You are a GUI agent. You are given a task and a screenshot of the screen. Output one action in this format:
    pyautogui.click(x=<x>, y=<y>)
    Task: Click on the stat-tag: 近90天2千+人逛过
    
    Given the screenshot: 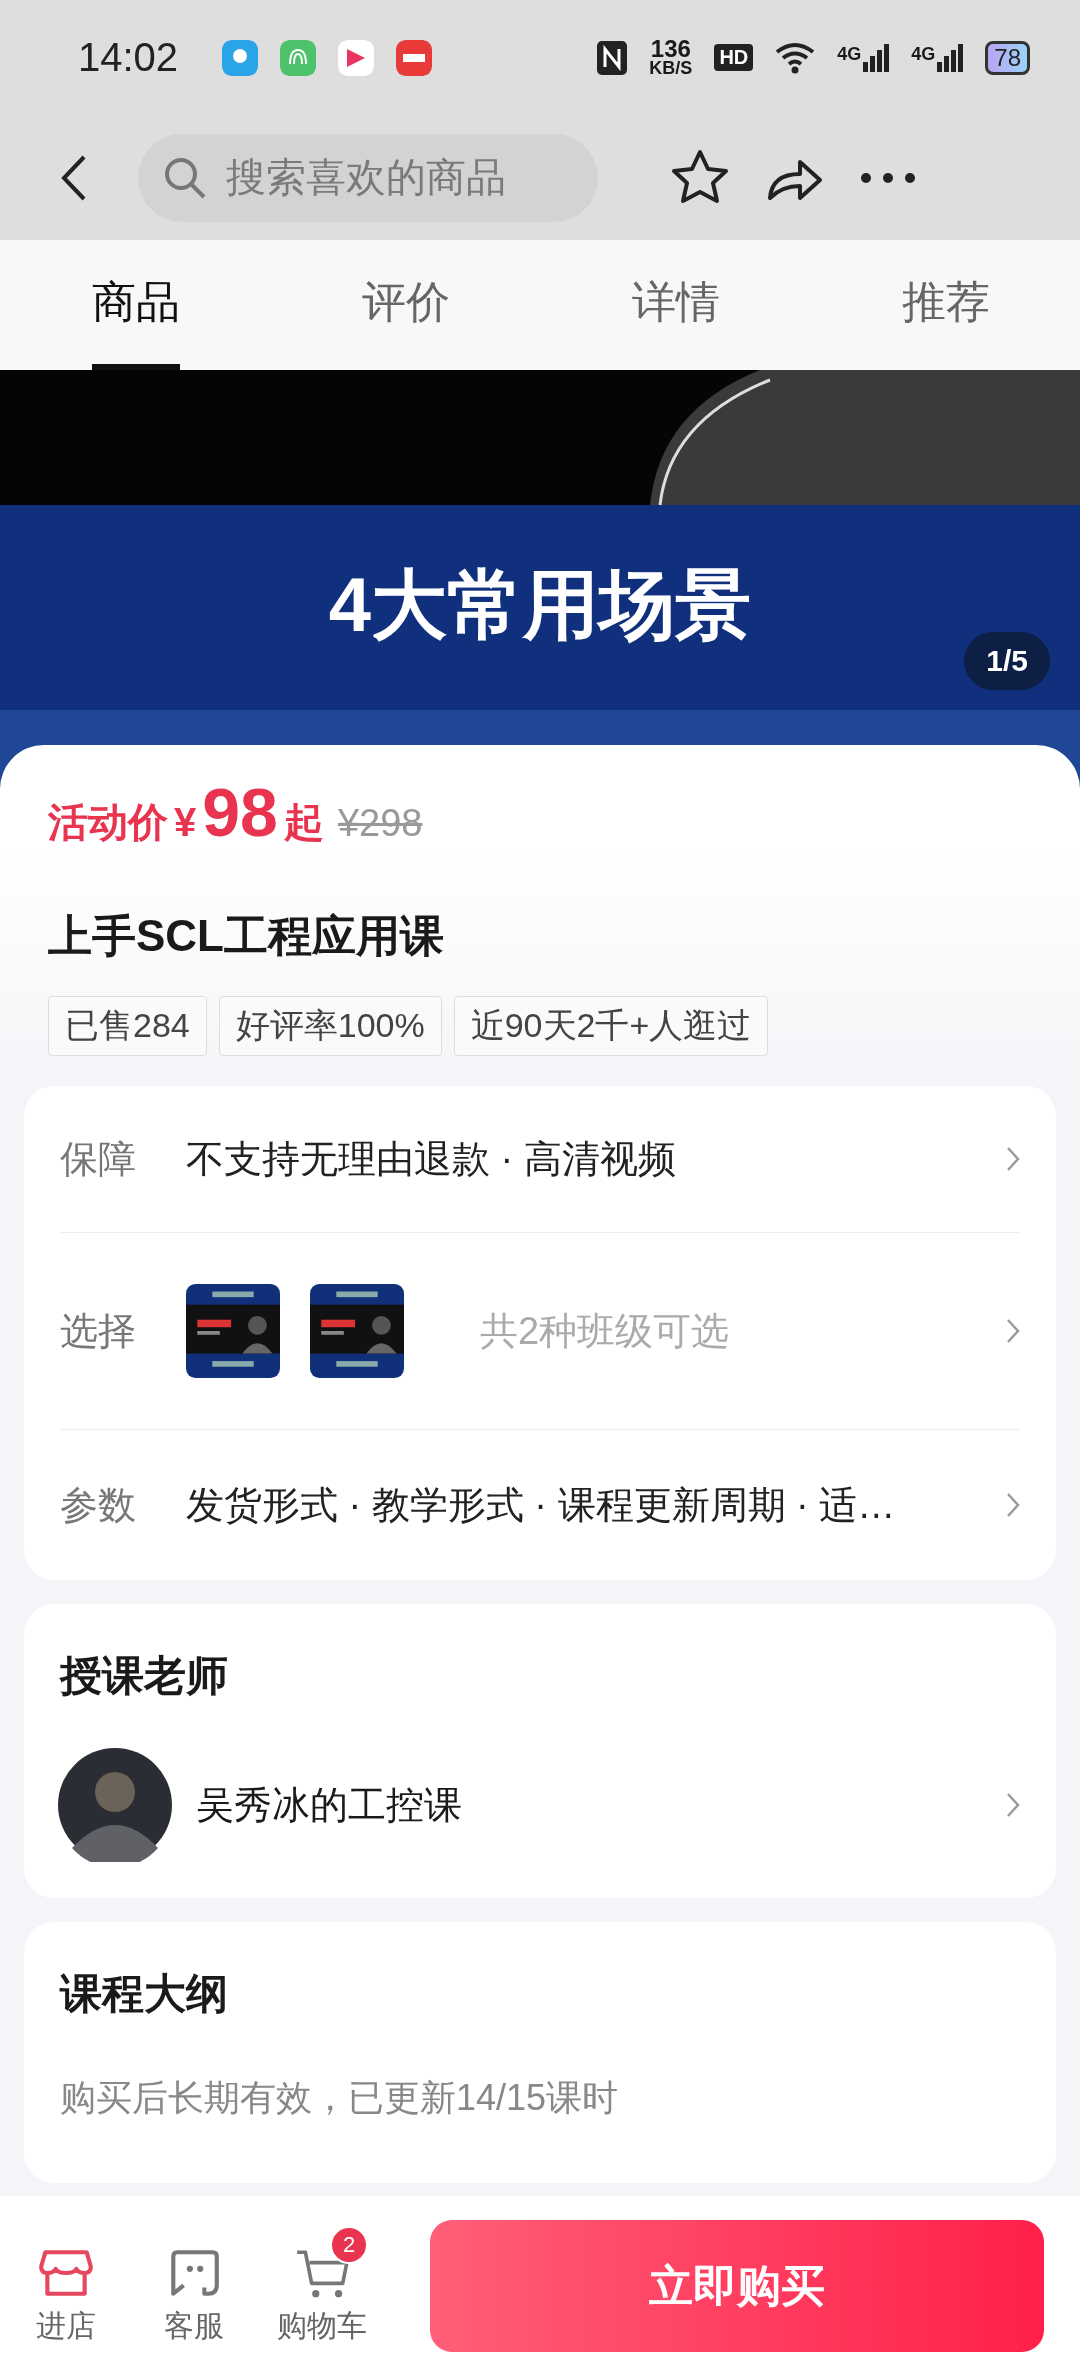 What is the action you would take?
    pyautogui.click(x=611, y=1026)
    